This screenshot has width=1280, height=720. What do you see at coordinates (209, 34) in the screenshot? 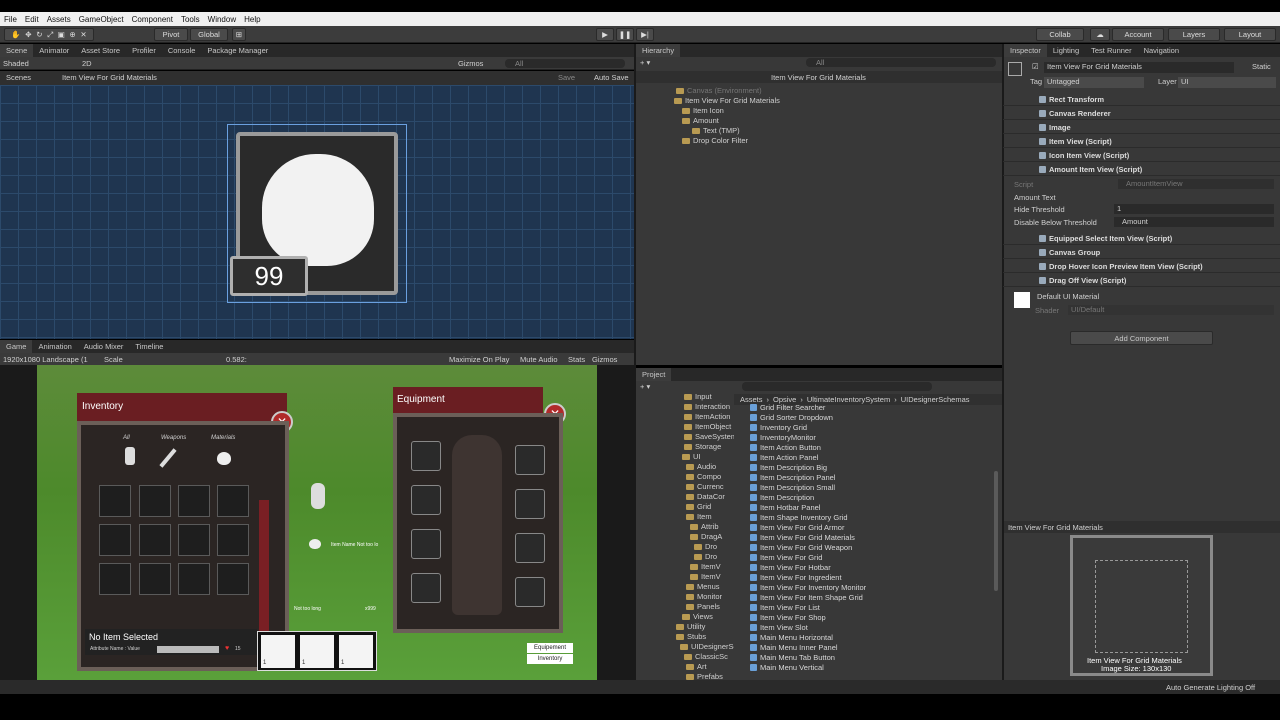
I see `global-button: Global` at bounding box center [209, 34].